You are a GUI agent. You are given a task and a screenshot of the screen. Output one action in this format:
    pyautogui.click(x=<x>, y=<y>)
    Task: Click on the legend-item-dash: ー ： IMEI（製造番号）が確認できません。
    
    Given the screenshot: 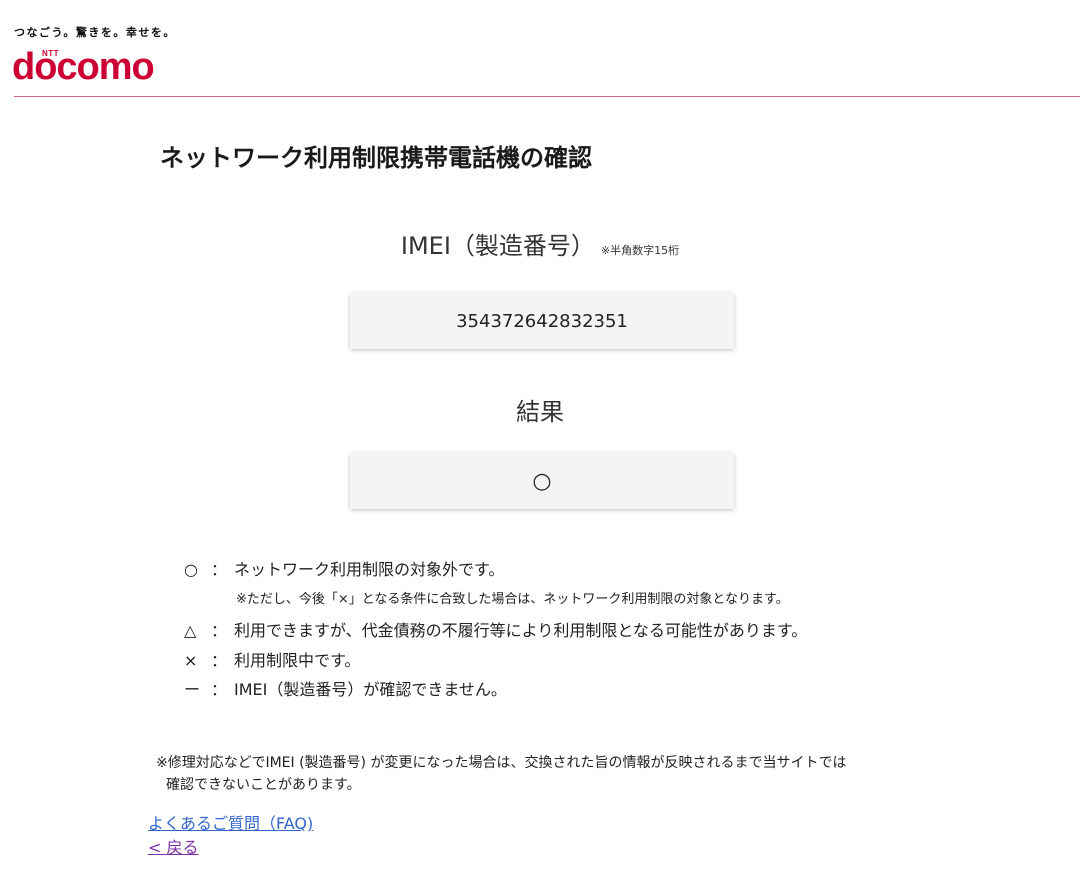 What is the action you would take?
    pyautogui.click(x=345, y=690)
    